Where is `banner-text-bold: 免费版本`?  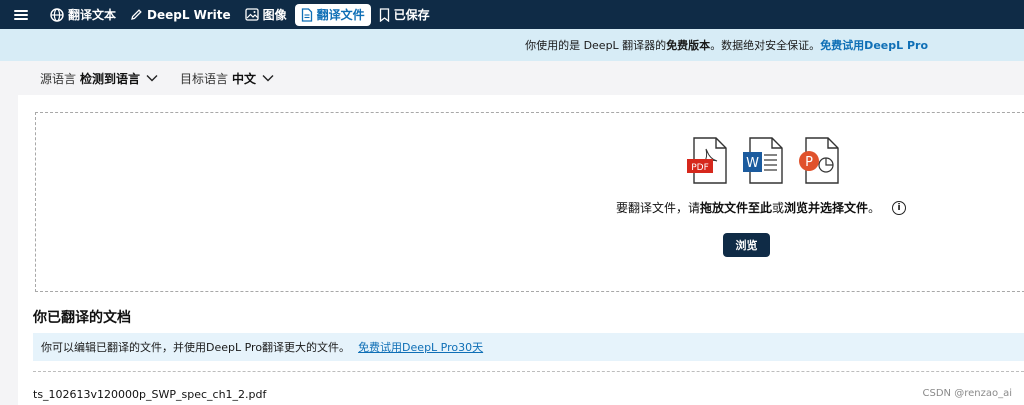
banner-text-bold: 免费版本 is located at coordinates (688, 45).